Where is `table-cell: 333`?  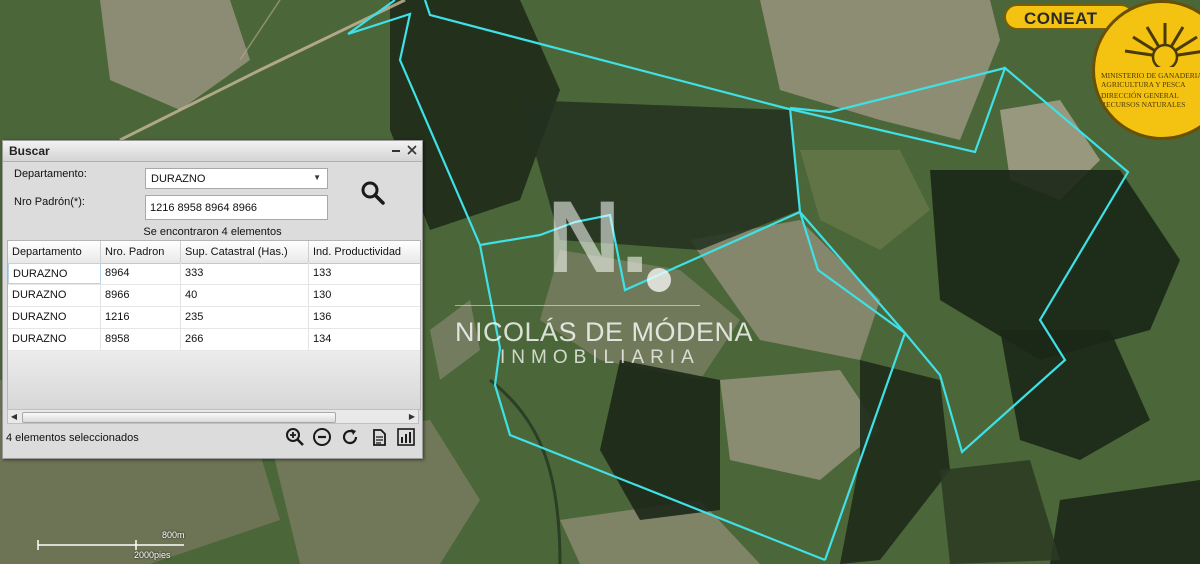
table-cell: 333 is located at coordinates (245, 273).